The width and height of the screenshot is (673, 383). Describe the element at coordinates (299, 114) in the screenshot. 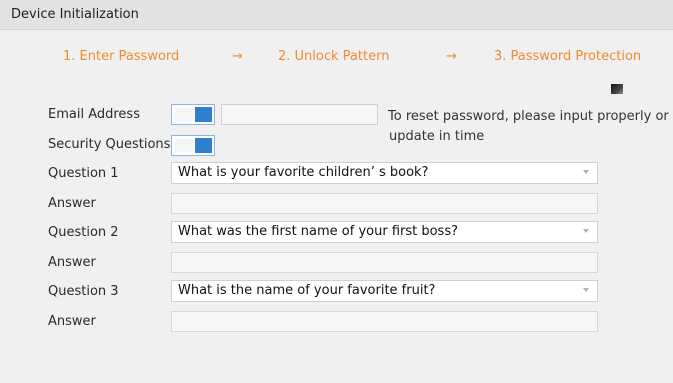

I see `email-input` at that location.